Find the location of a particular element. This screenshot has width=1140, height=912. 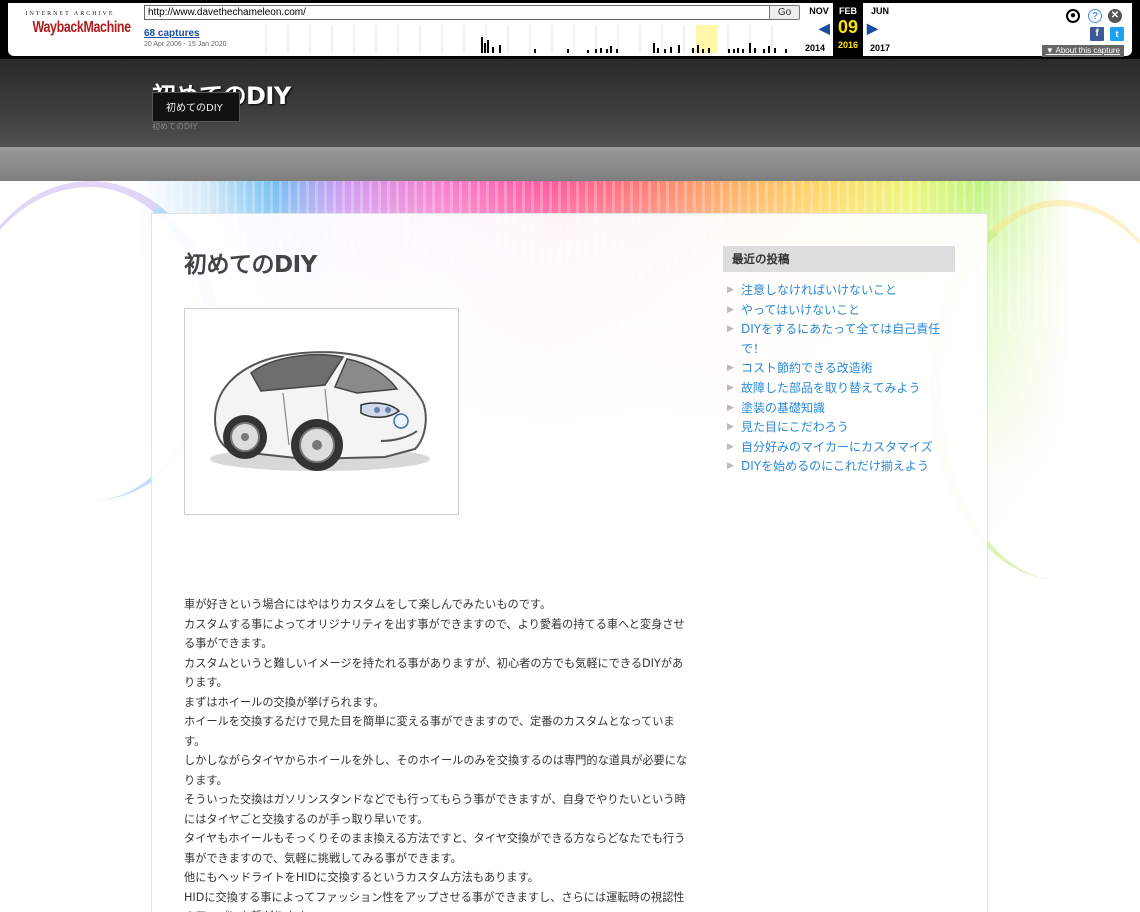

wayback-go-button: Go is located at coordinates (784, 12).